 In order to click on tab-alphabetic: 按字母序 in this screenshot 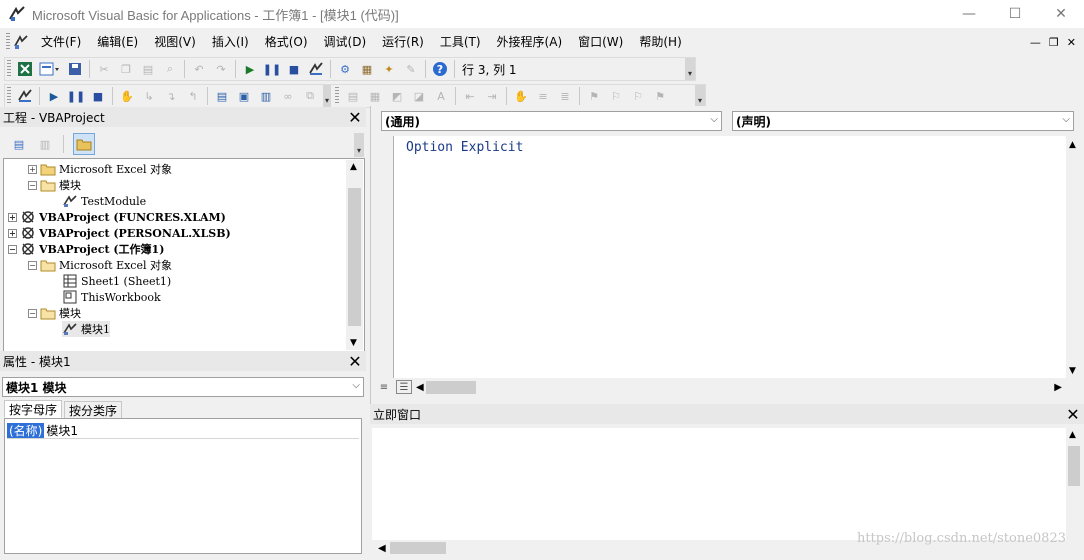, I will do `click(33, 409)`.